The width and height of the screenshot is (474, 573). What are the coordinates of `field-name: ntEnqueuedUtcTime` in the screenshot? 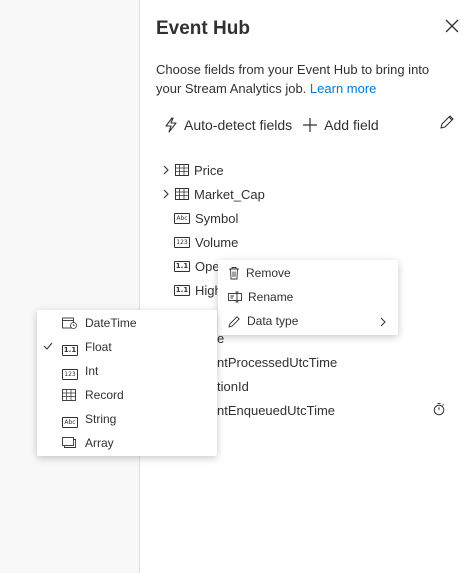 It's located at (276, 410).